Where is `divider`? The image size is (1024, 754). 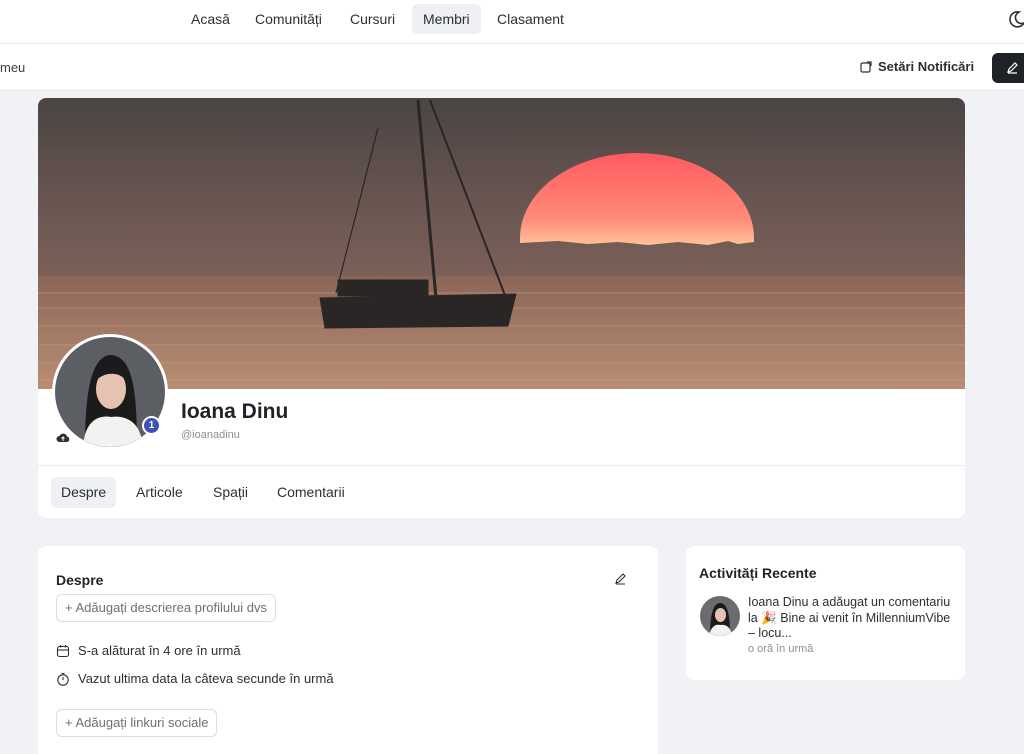
divider is located at coordinates (501, 465).